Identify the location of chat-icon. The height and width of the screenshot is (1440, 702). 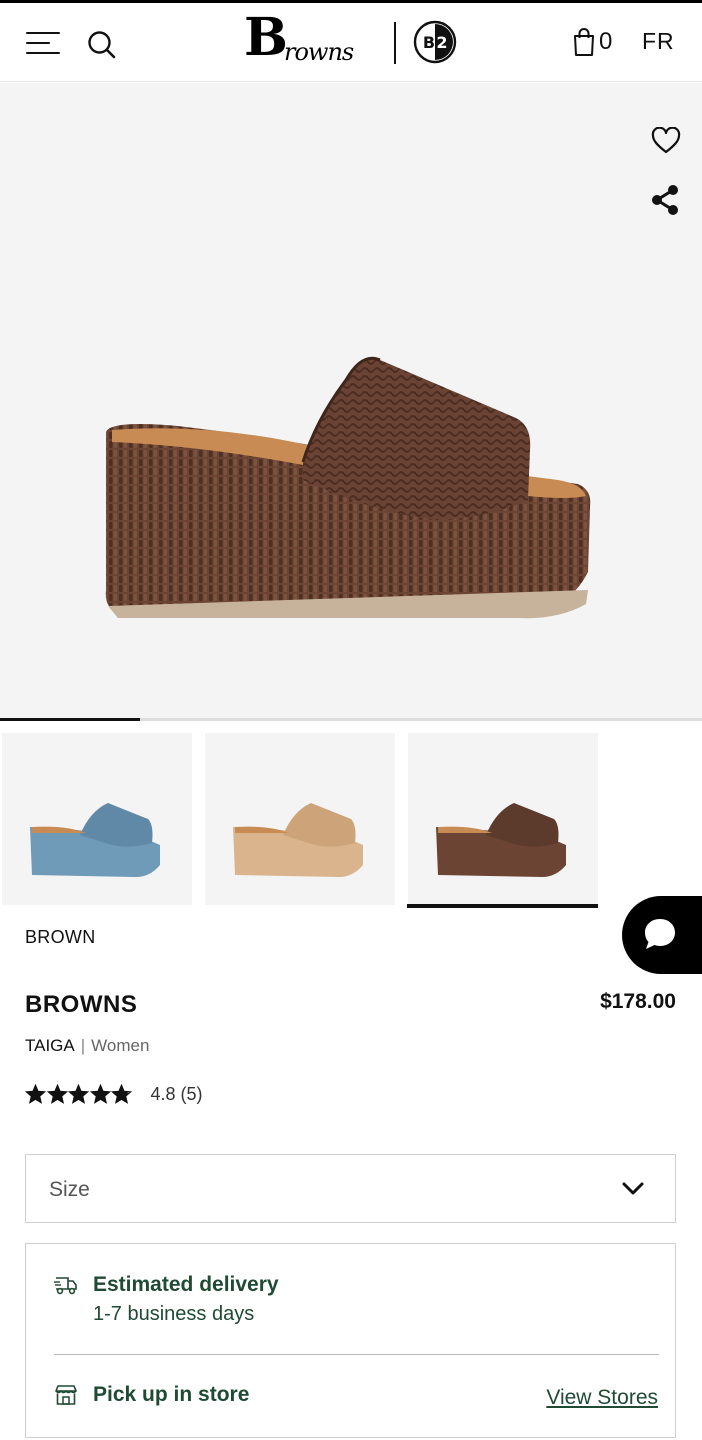
(660, 934).